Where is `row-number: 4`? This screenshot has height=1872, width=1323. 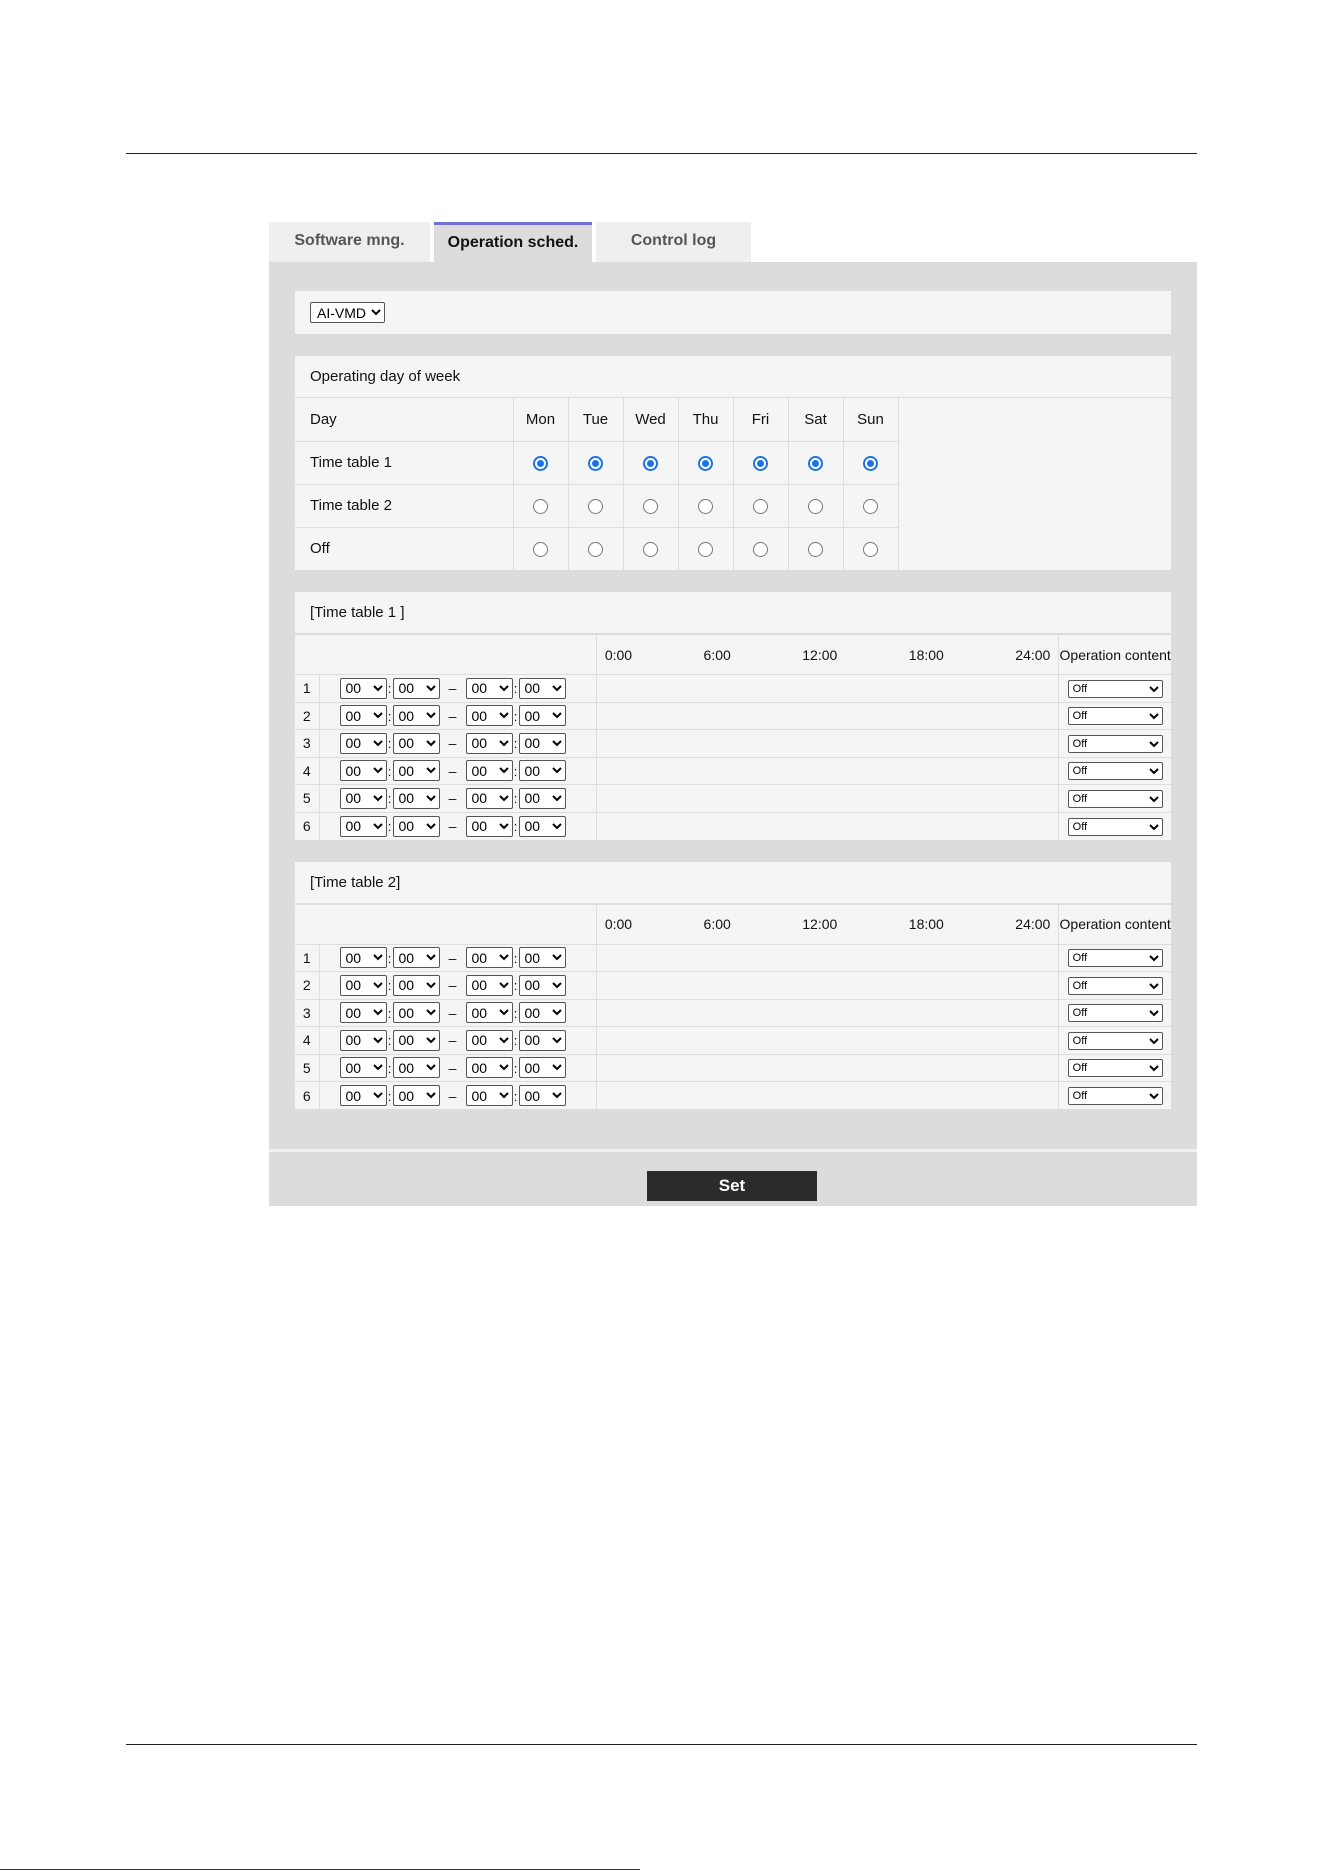 row-number: 4 is located at coordinates (307, 1040).